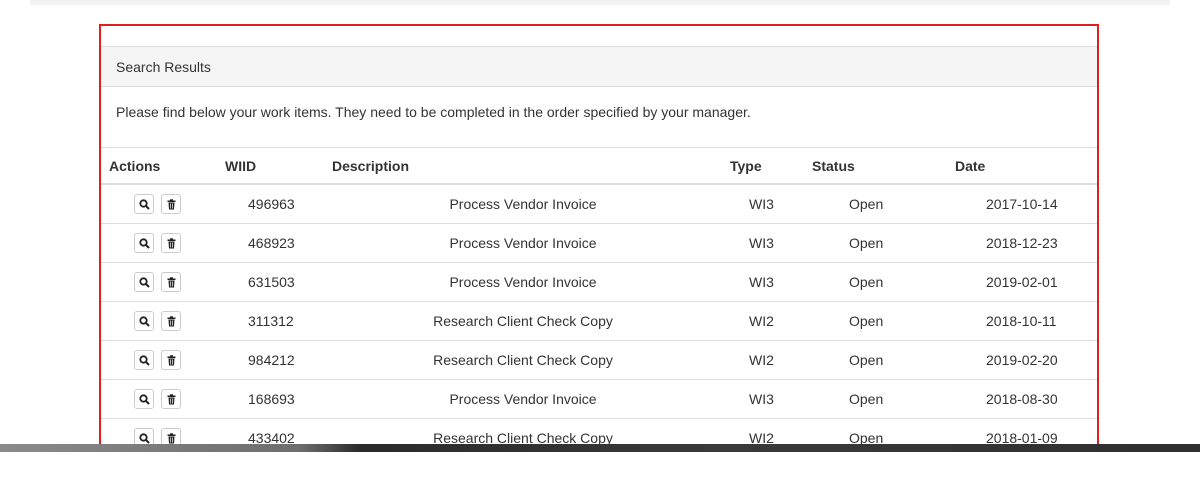 The image size is (1200, 478). I want to click on cell-date: 2018-08-30, so click(1022, 399).